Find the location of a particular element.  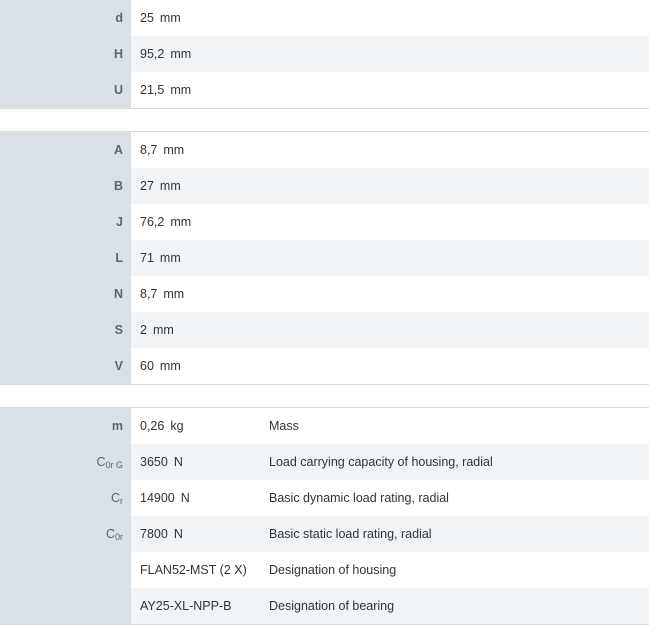

value-number: 0,26 is located at coordinates (152, 426).